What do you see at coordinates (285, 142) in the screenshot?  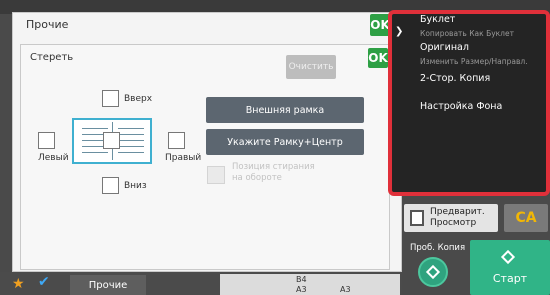 I see `frame-center-button: Укажите Рамку+Центр` at bounding box center [285, 142].